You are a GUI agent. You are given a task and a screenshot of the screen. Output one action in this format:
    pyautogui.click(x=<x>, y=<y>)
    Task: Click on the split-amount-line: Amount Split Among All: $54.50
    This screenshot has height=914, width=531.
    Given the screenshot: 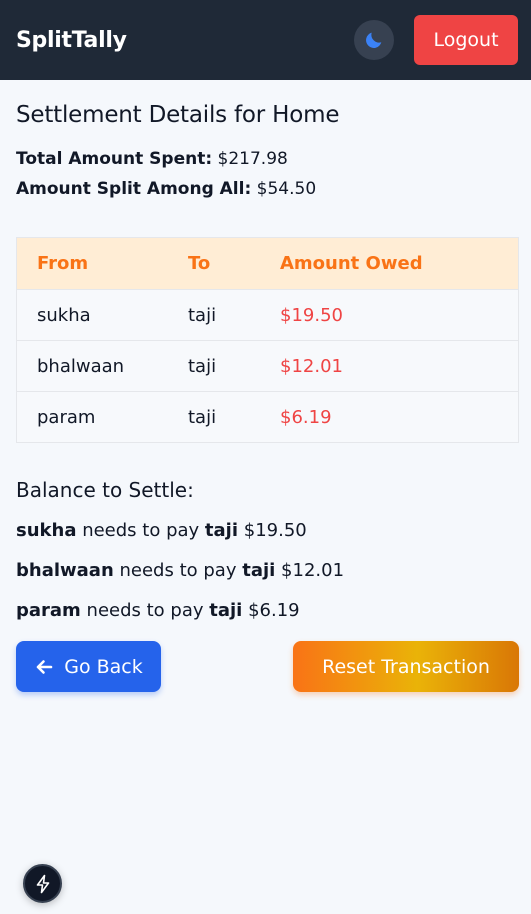 What is the action you would take?
    pyautogui.click(x=267, y=189)
    